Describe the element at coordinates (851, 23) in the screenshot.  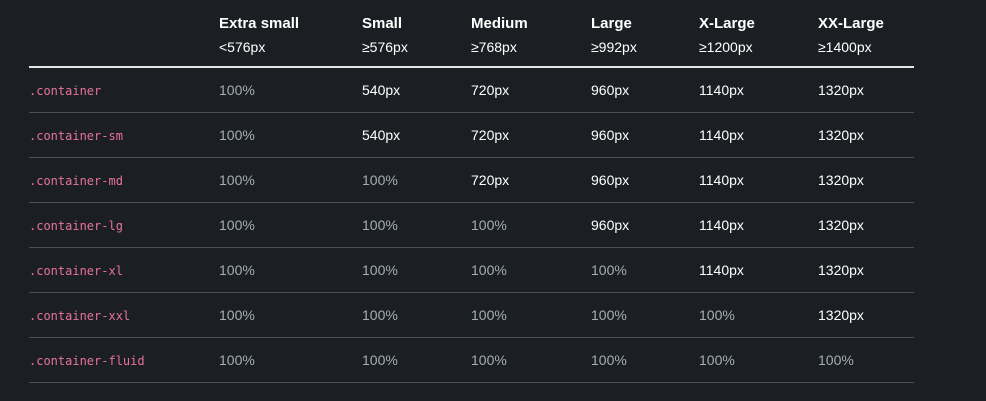
I see `breakpoint-name: XX-Large` at that location.